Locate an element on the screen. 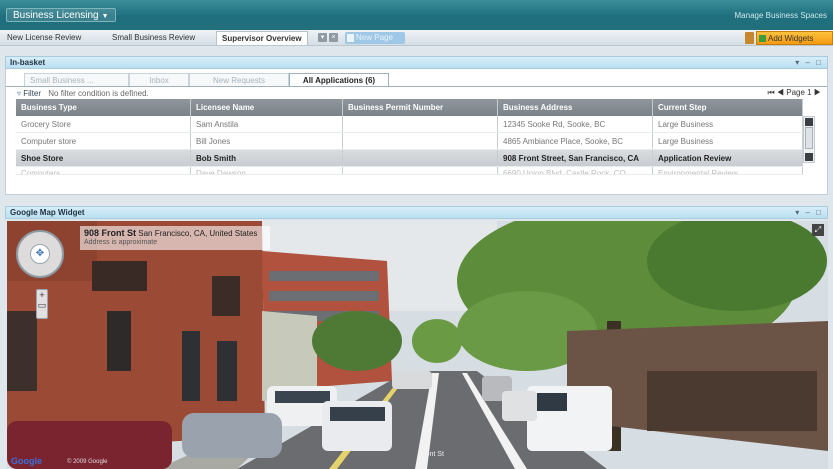 This screenshot has width=833, height=469. zoom-in-icon: + is located at coordinates (42, 295).